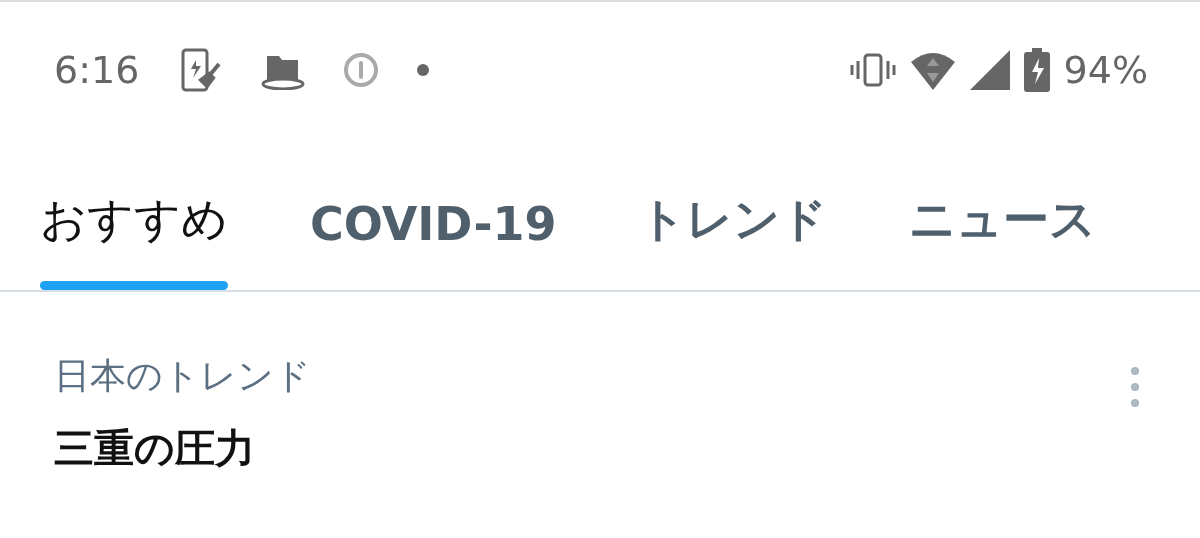  What do you see at coordinates (361, 70) in the screenshot?
I see `power-icon` at bounding box center [361, 70].